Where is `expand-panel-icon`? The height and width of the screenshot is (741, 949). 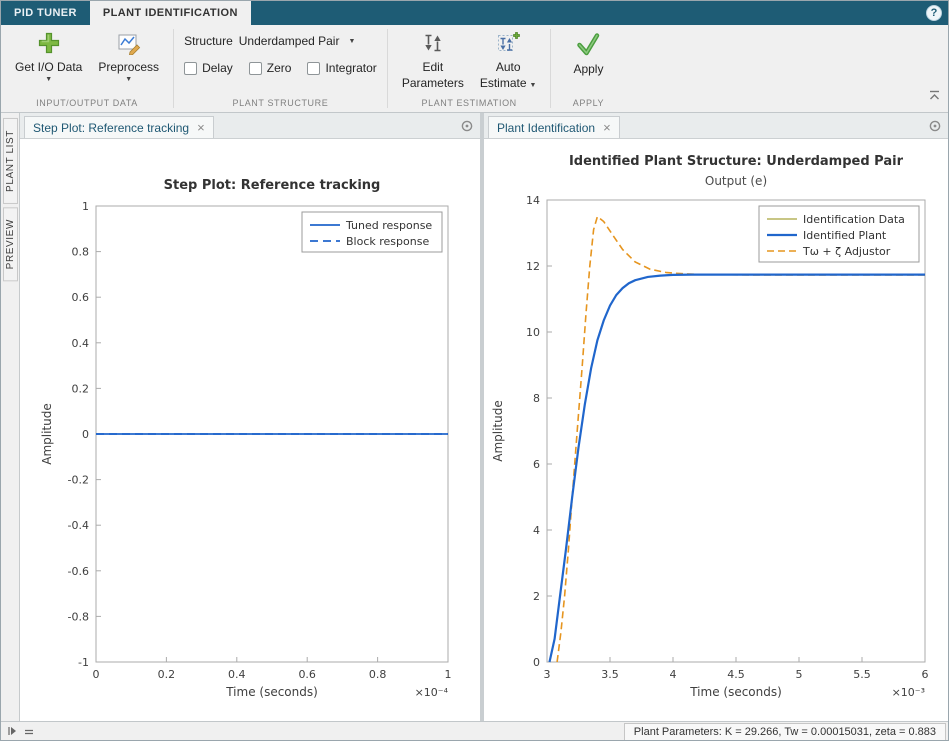 expand-panel-icon is located at coordinates (12, 732).